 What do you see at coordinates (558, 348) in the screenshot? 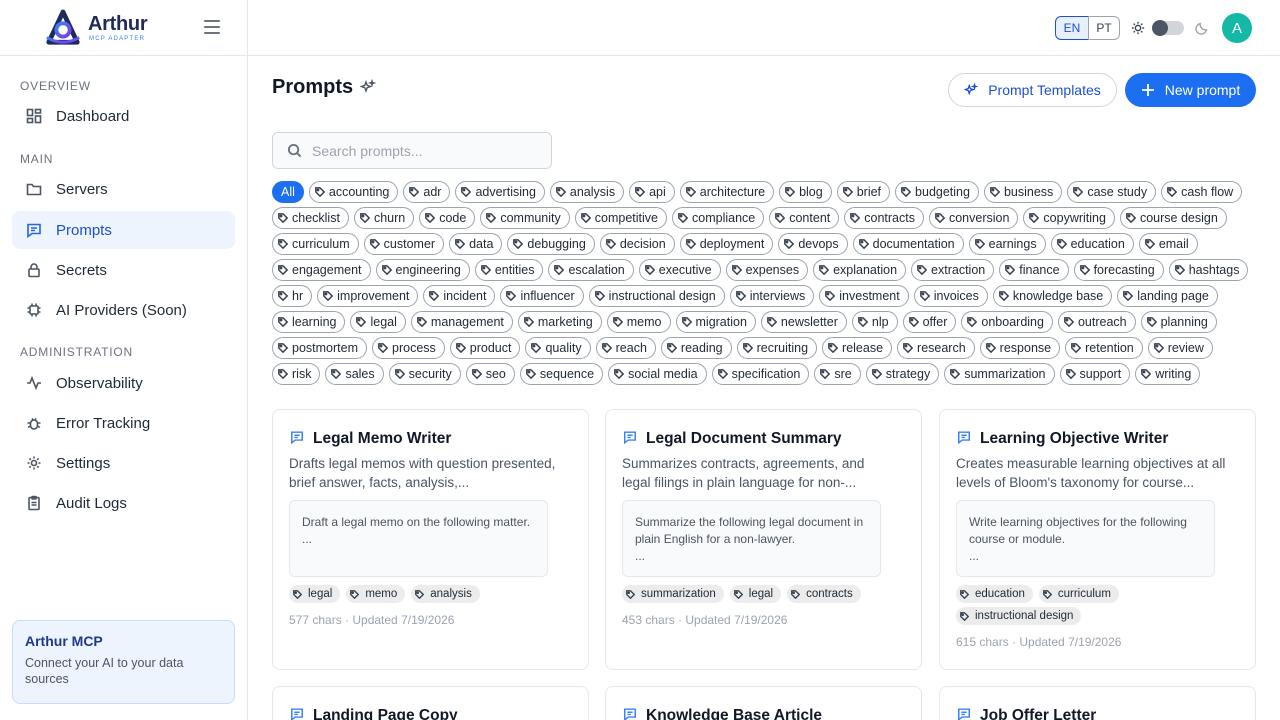
I see `tag-filter-quality: quality` at bounding box center [558, 348].